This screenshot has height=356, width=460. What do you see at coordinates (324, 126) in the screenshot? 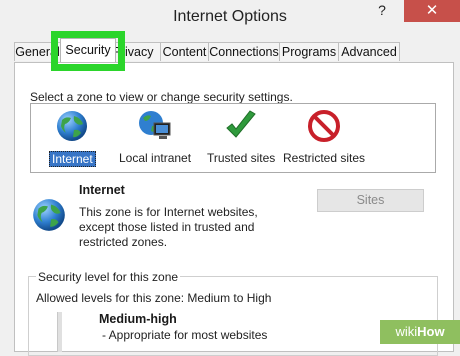
I see `no-entry-icon` at bounding box center [324, 126].